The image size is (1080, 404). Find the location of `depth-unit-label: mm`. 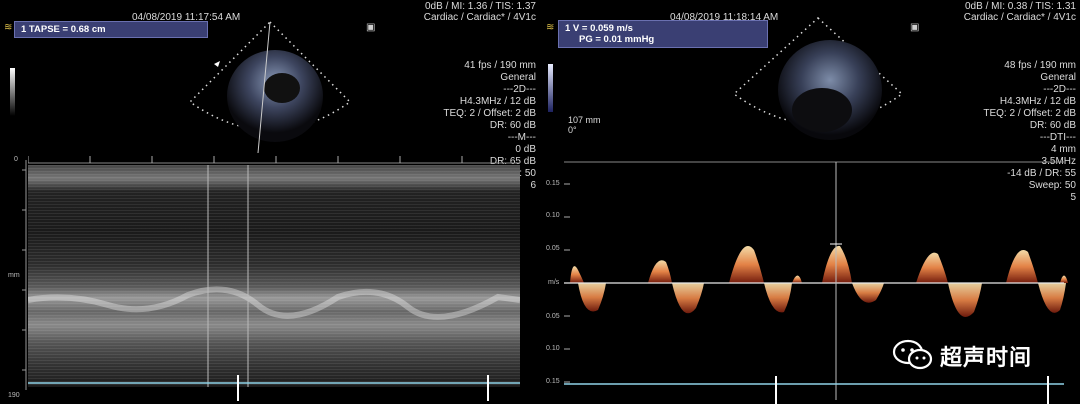

depth-unit-label: mm is located at coordinates (14, 275).